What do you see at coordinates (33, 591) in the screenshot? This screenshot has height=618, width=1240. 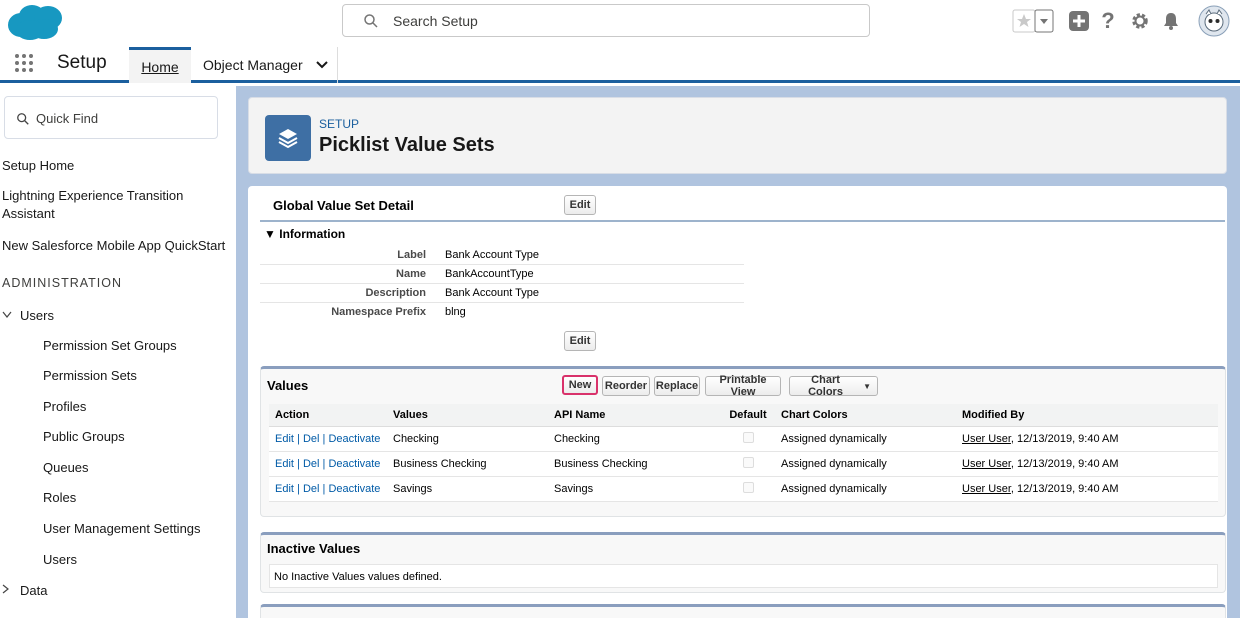 I see `sidebar-group-data: Data` at bounding box center [33, 591].